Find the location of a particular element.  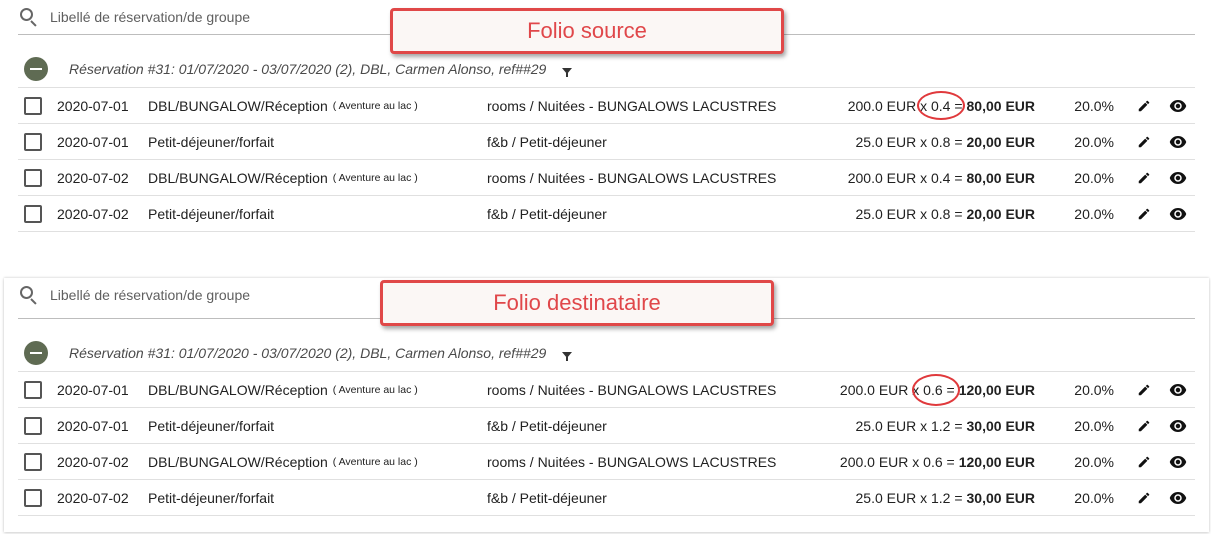

panel-gap is located at coordinates (605, 262).